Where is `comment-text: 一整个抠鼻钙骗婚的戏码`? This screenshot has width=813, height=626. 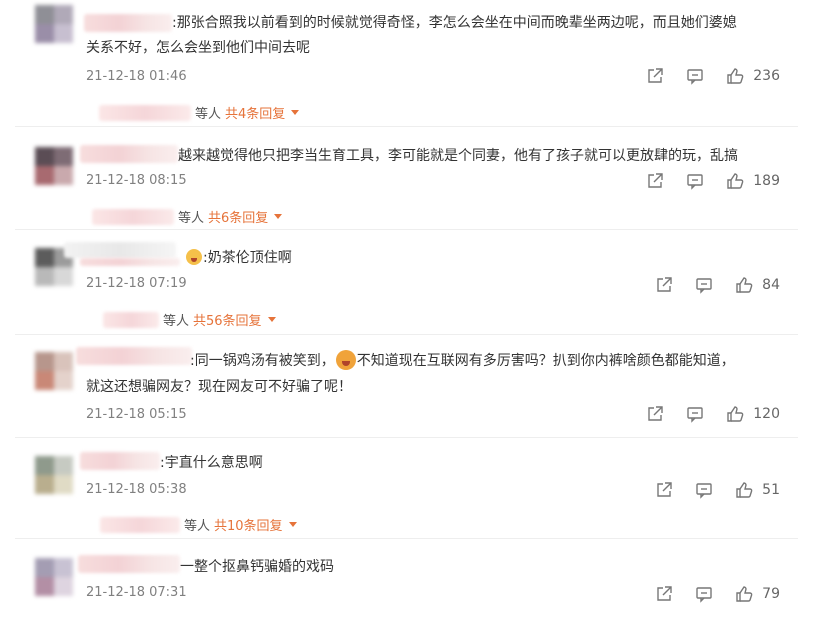 comment-text: 一整个抠鼻钙骗婚的戏码 is located at coordinates (257, 567).